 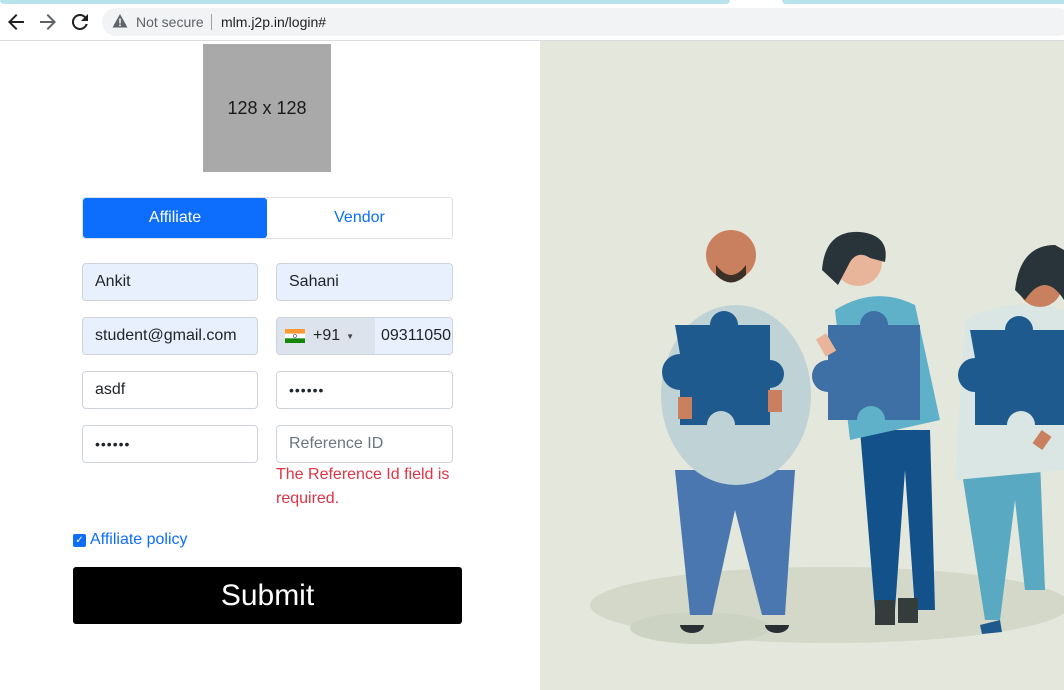 What do you see at coordinates (267, 595) in the screenshot?
I see `submit-button: Submit` at bounding box center [267, 595].